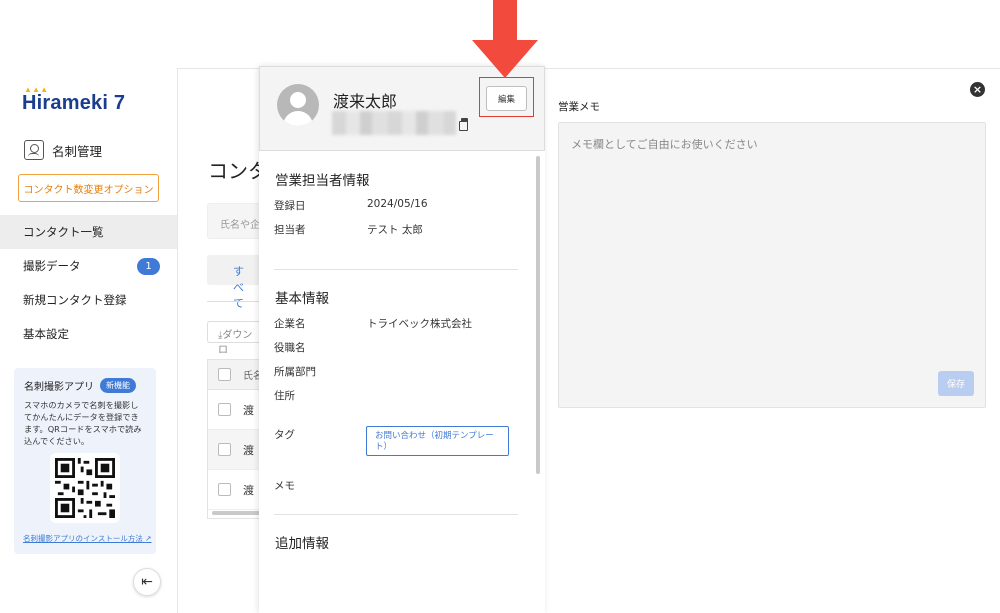 The width and height of the screenshot is (1000, 613). I want to click on sidebar-item-new-contact: 新規コンタクト登録, so click(88, 300).